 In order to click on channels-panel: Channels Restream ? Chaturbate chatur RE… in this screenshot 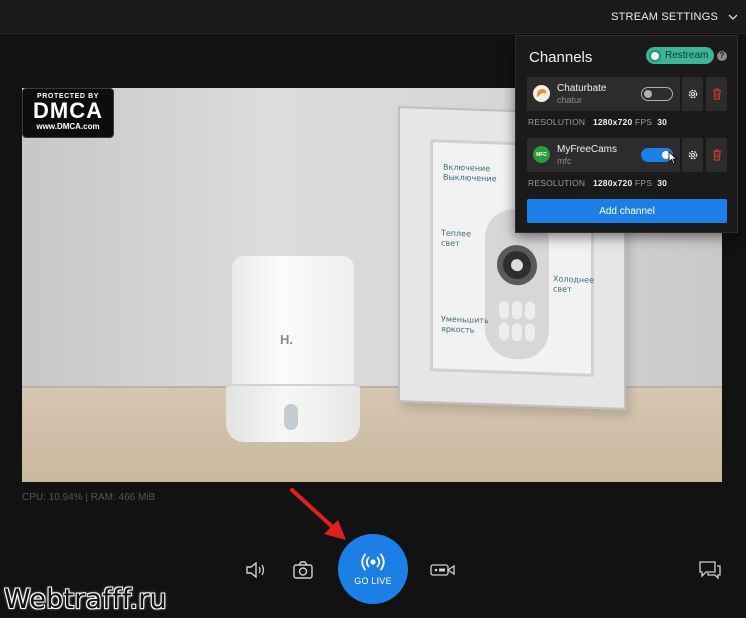, I will do `click(626, 134)`.